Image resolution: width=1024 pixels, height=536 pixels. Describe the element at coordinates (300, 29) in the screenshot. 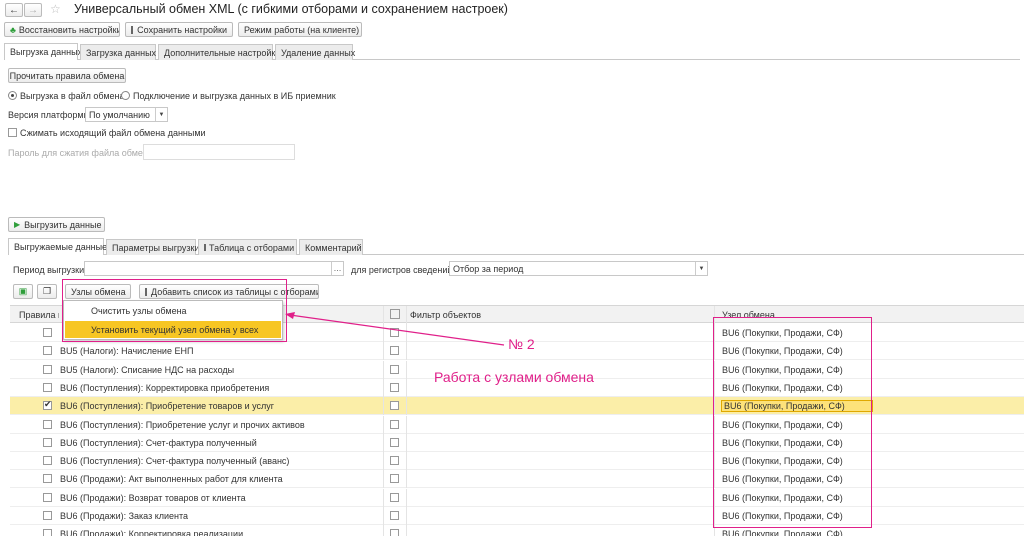

I see `work-mode-button: Режим работы (на клиенте) ▼` at that location.